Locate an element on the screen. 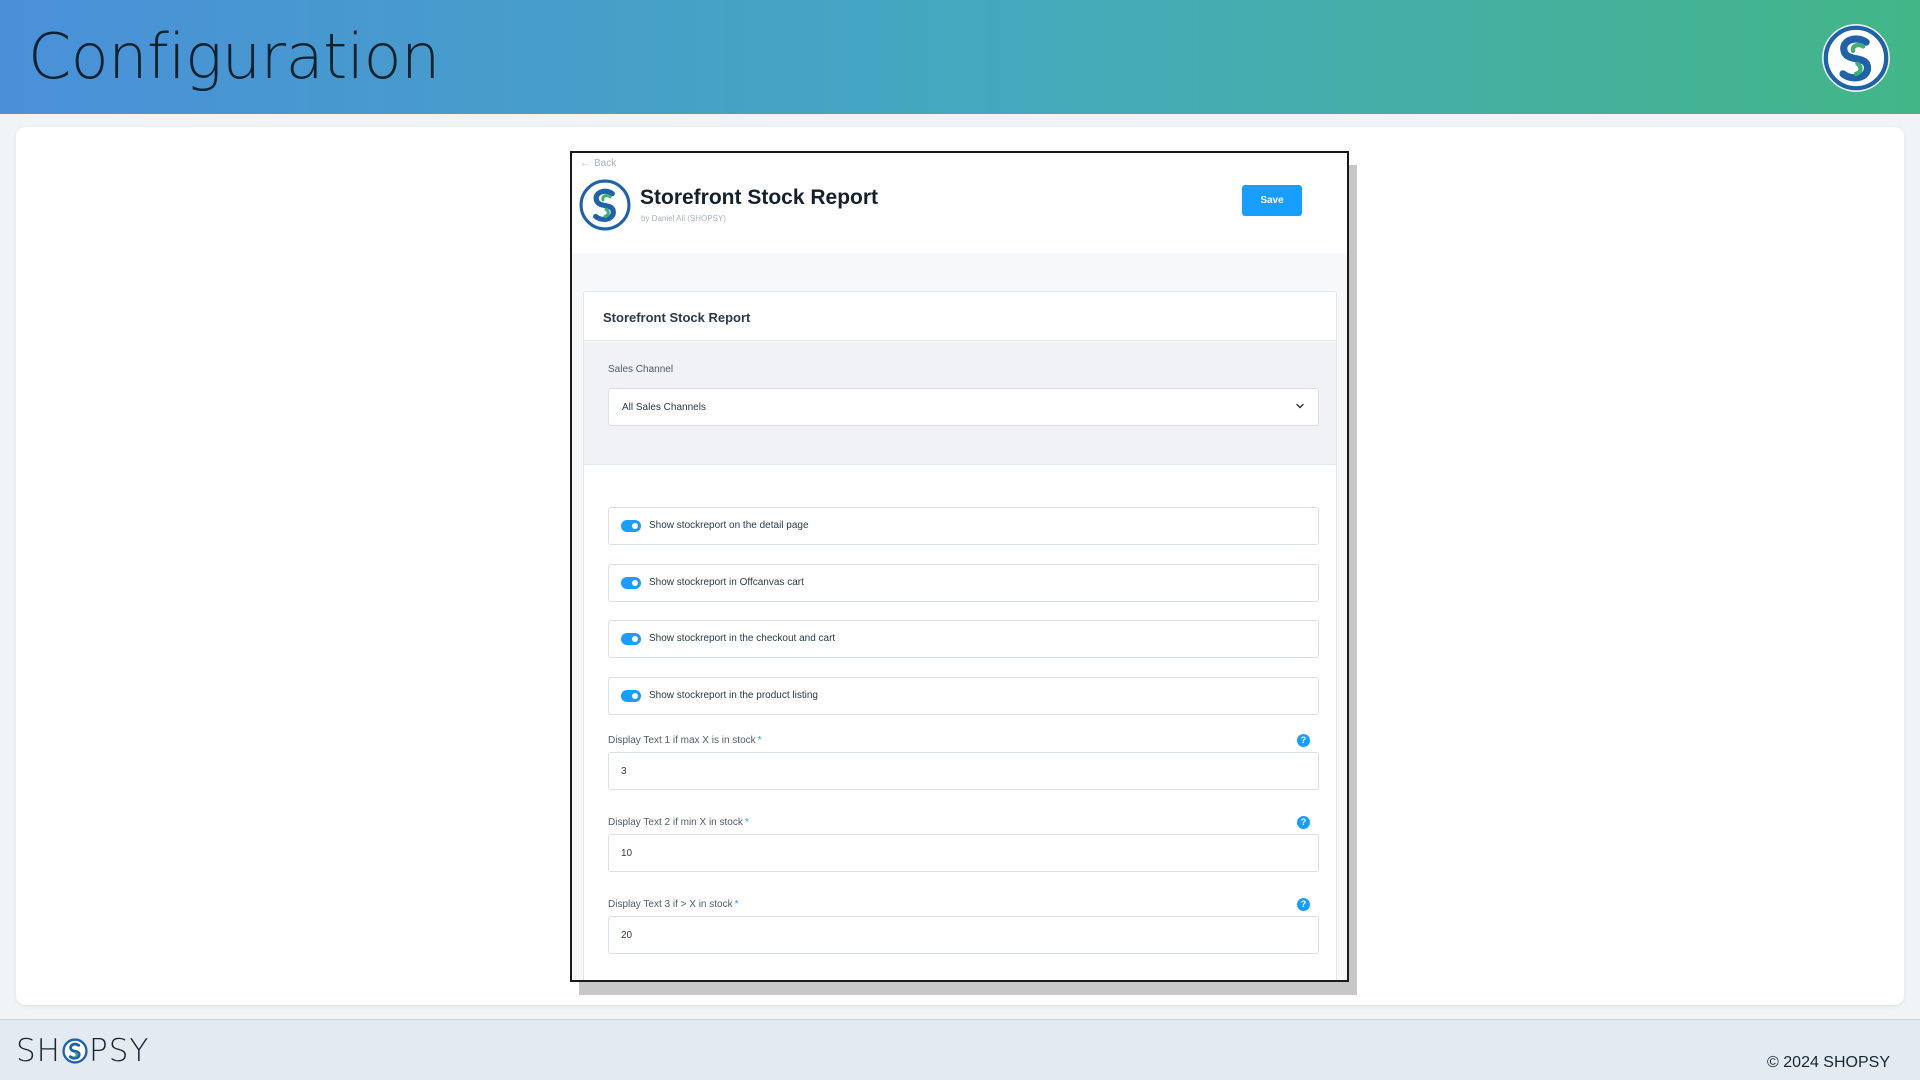 Image resolution: width=1920 pixels, height=1080 pixels. input-value: 20 is located at coordinates (627, 935).